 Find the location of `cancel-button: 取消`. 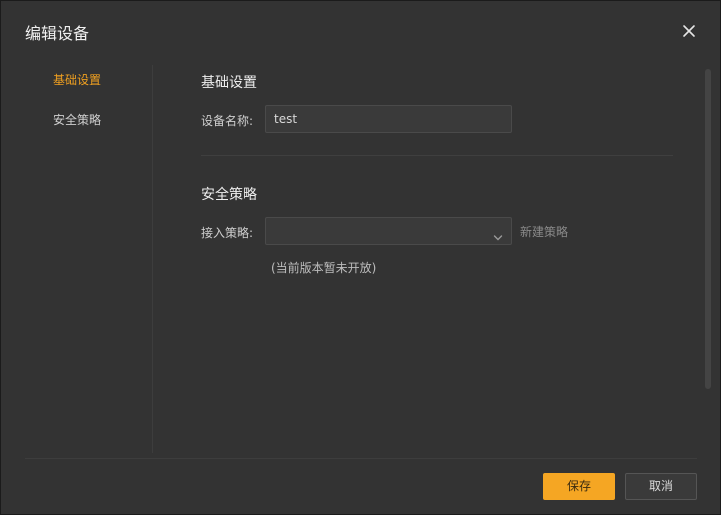

cancel-button: 取消 is located at coordinates (661, 486).